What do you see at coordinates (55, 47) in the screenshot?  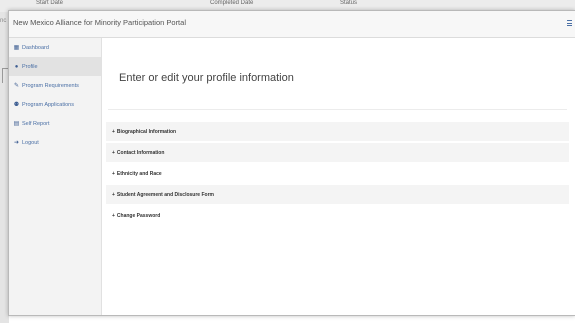 I see `sidebar-item-dashboard: ▦ Dashboard` at bounding box center [55, 47].